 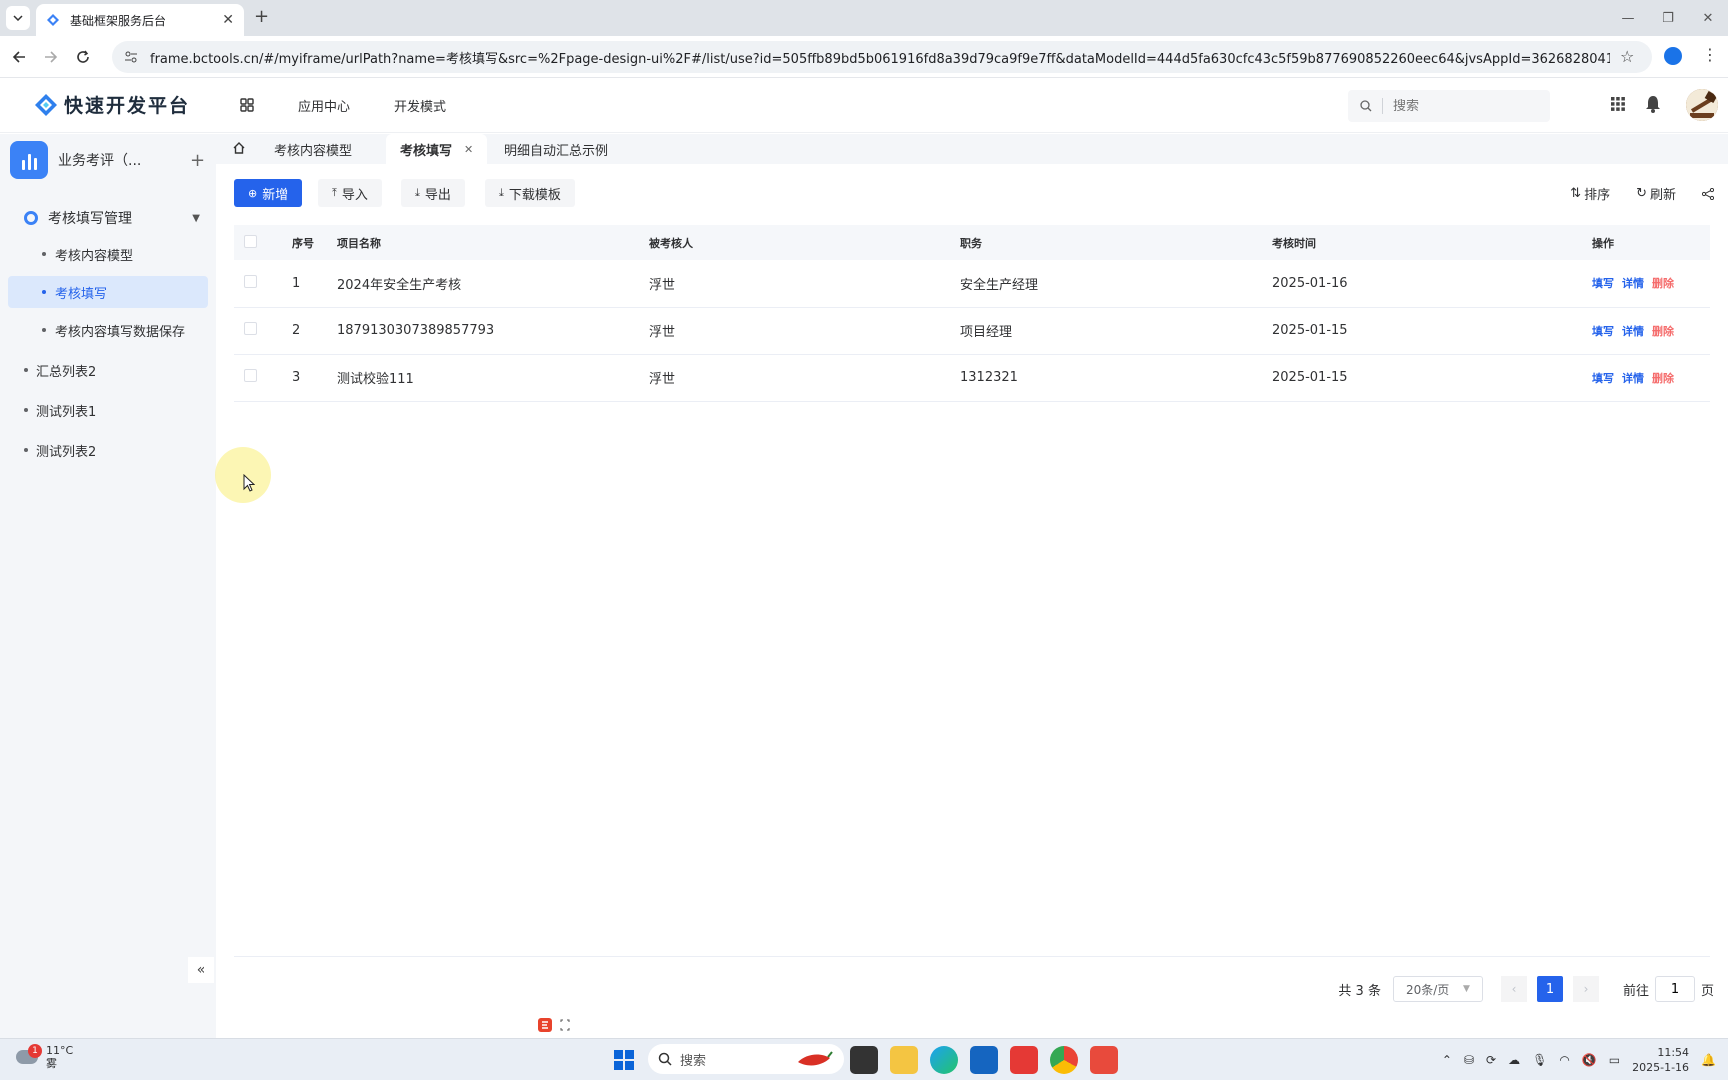 What do you see at coordinates (1539, 1060) in the screenshot?
I see `microphone-icon: 🎙` at bounding box center [1539, 1060].